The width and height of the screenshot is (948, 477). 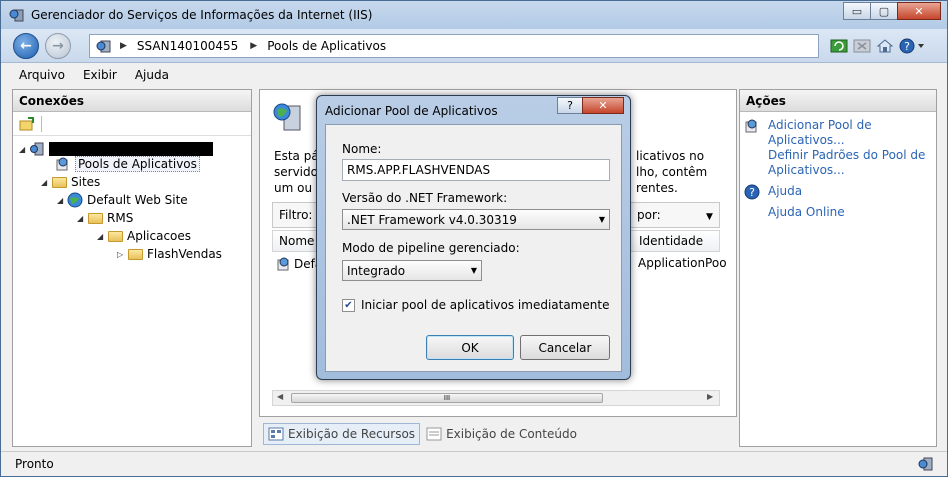 I want to click on arrow-right-icon: →, so click(x=58, y=46).